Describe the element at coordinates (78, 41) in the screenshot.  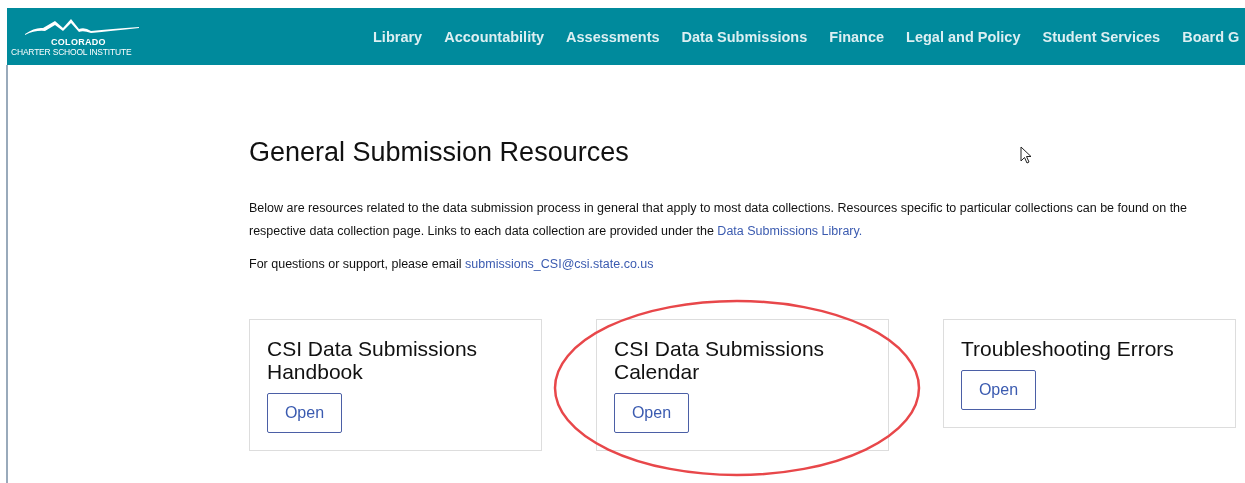
I see `logo-text: COLORADO` at that location.